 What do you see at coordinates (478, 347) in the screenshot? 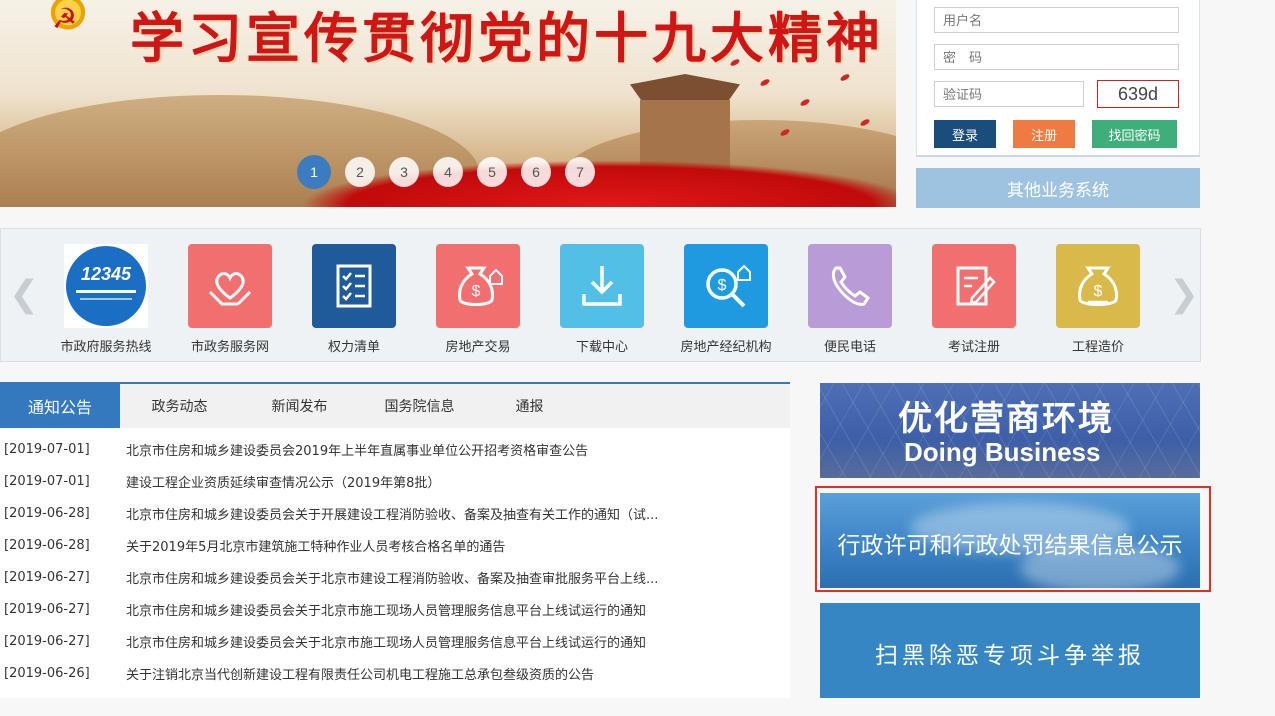
I see `service-label: 房地产交易` at bounding box center [478, 347].